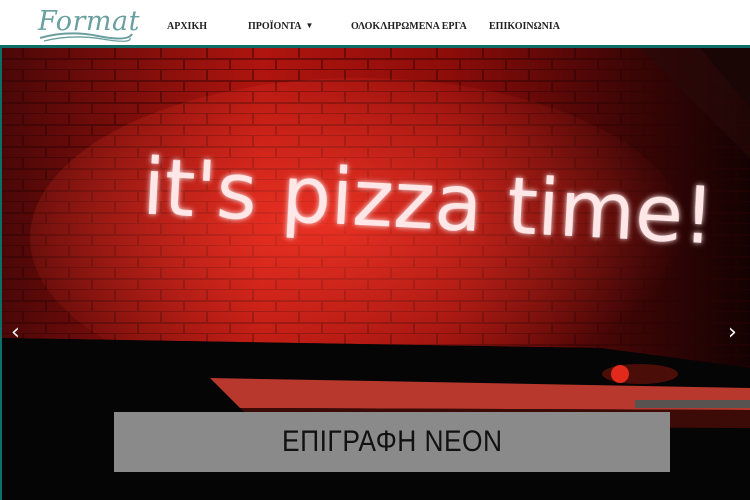  Describe the element at coordinates (86, 37) in the screenshot. I see `logo-swoosh-icon` at that location.